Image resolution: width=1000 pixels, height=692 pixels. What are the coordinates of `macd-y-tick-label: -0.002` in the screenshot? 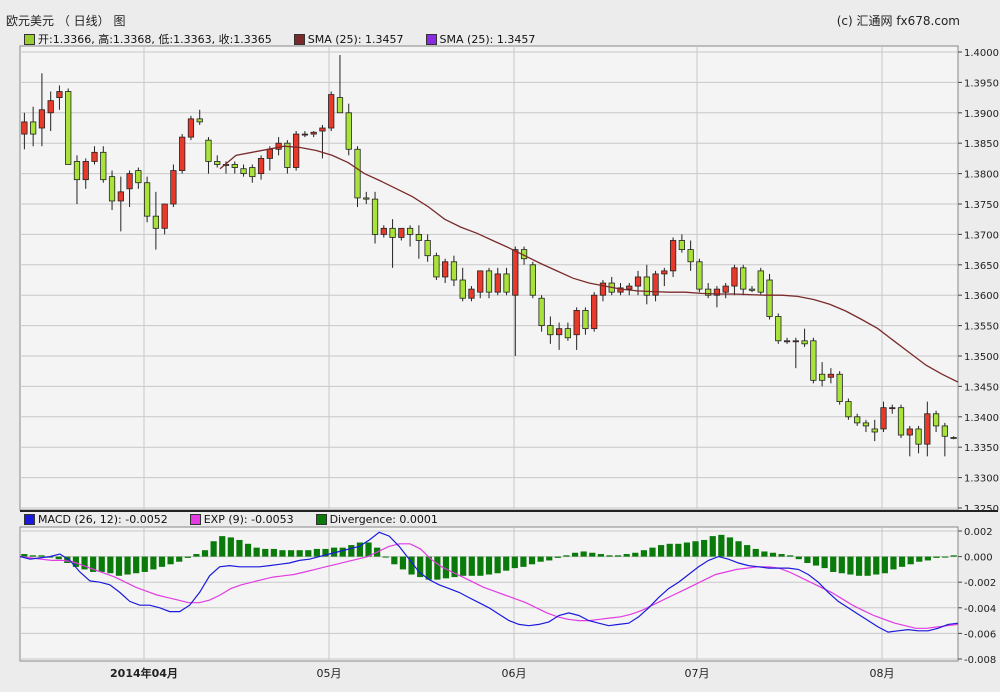 It's located at (980, 583).